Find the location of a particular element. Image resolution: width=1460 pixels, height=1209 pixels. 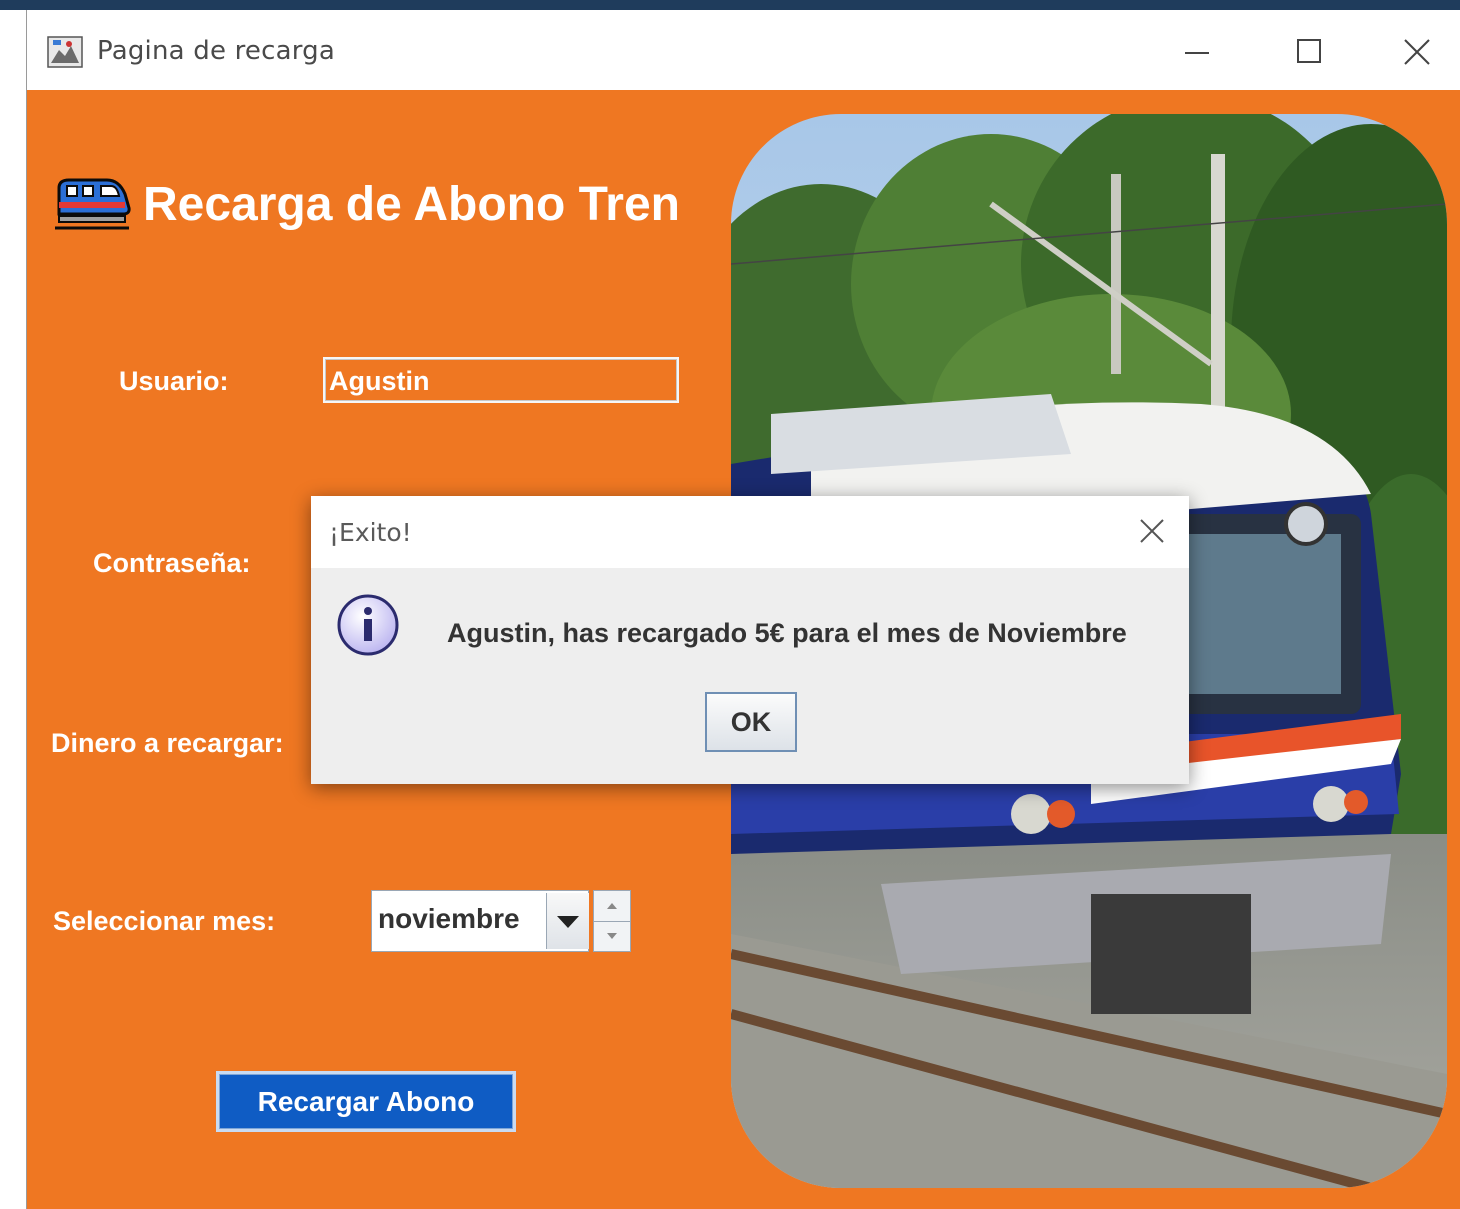

dialog-title: ¡Exito! is located at coordinates (370, 532).